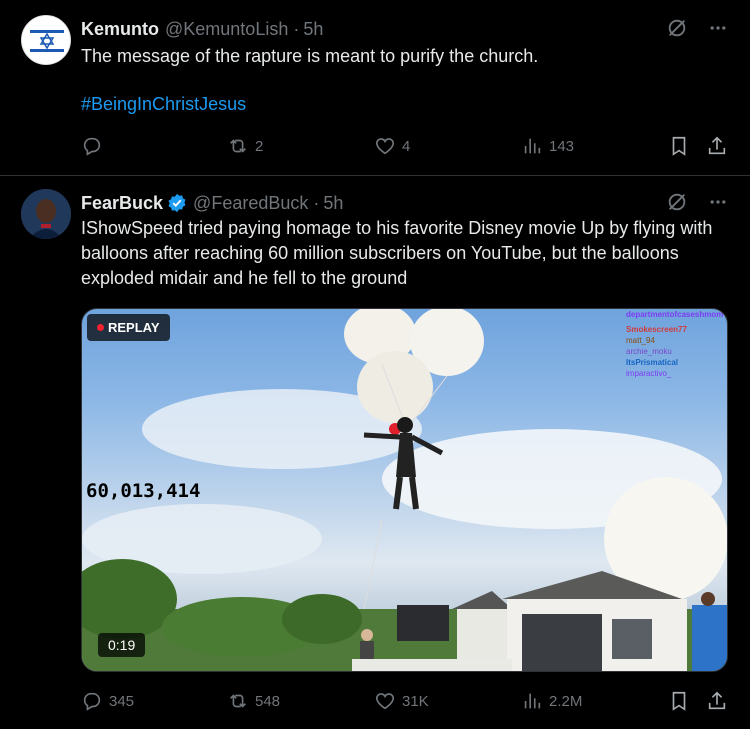 The height and width of the screenshot is (729, 750). I want to click on repost-button: 2, so click(245, 146).